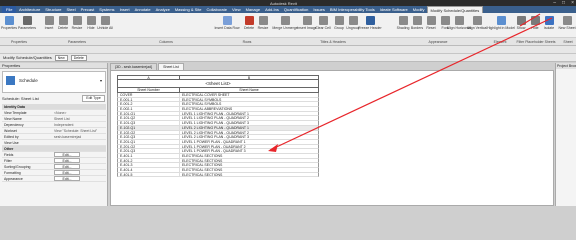  What do you see at coordinates (249, 118) in the screenshot?
I see `sheet-name-cell: LEVEL 1 LIGHTING PLAN - QUADRANT 2` at bounding box center [249, 118].